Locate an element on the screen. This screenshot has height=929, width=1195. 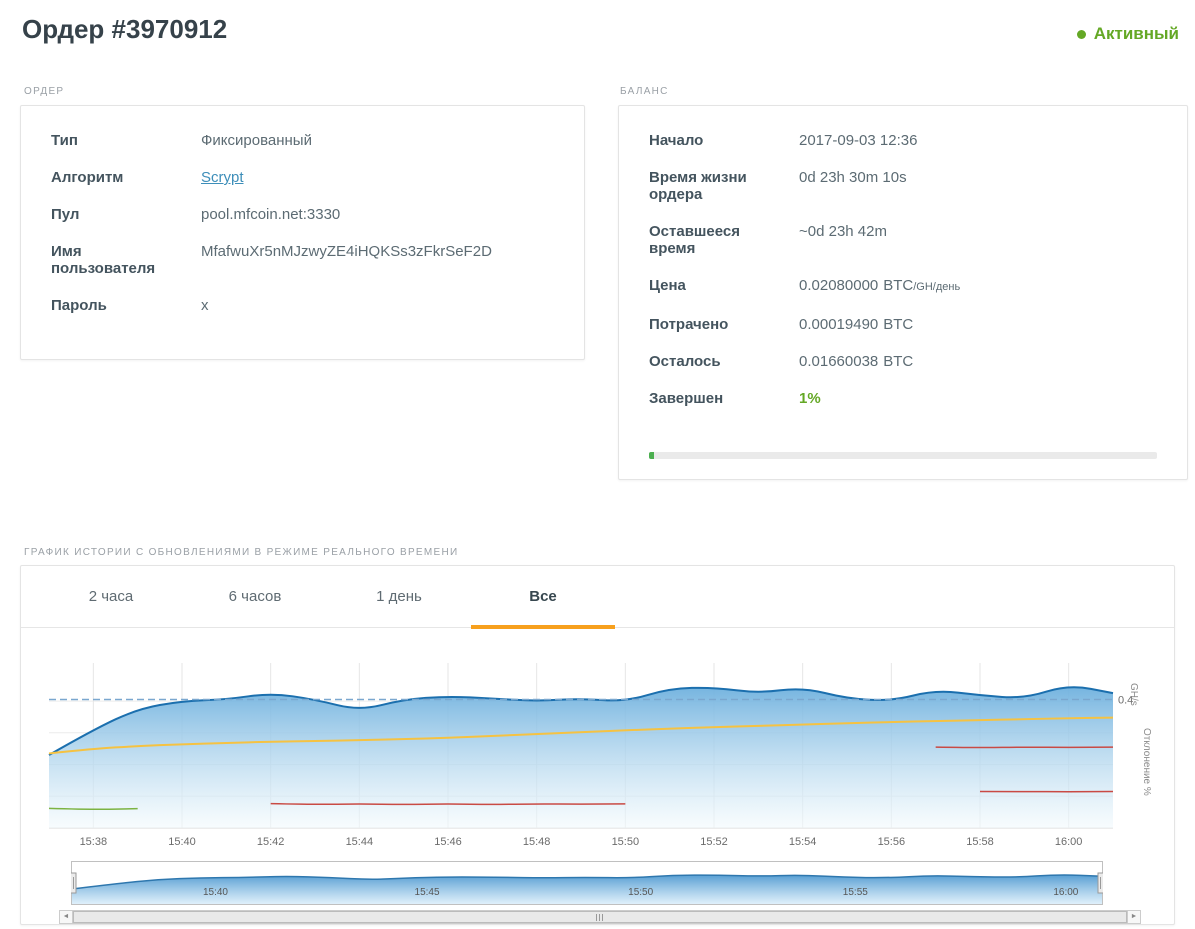
field-row-type: Тип Фиксированный is located at coordinates (302, 140).